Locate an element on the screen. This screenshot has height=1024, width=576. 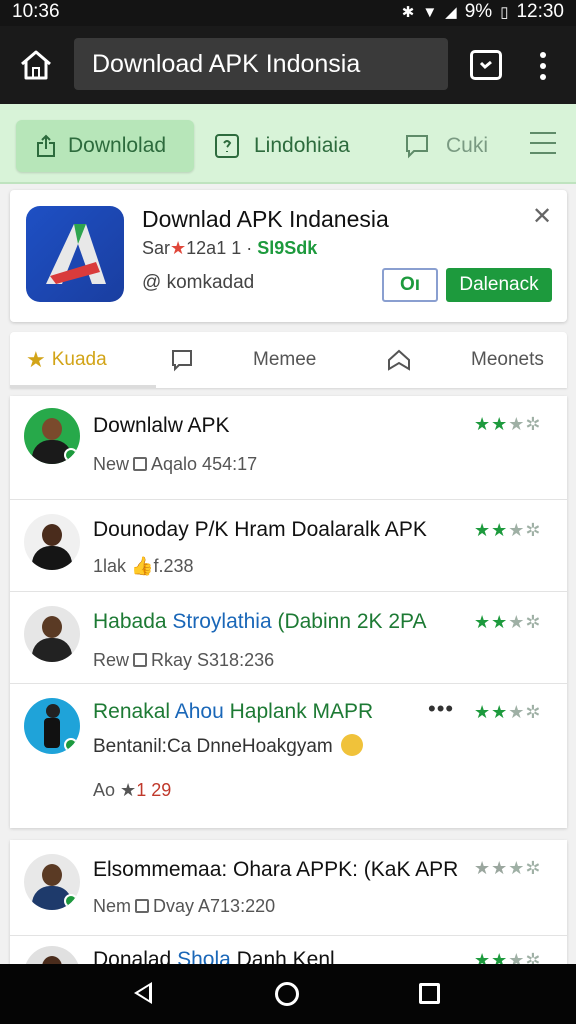
app-meta-rating: 12a1 is located at coordinates (206, 248).